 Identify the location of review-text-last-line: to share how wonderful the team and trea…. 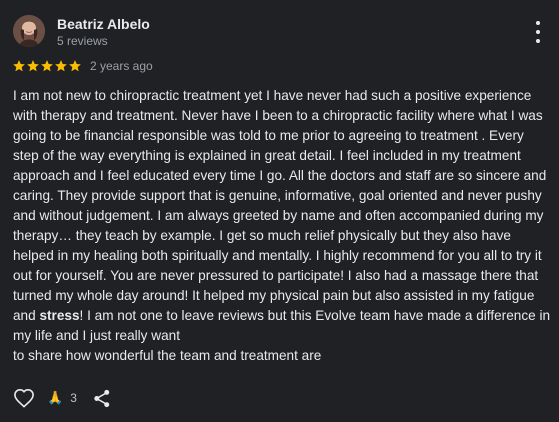
(167, 355).